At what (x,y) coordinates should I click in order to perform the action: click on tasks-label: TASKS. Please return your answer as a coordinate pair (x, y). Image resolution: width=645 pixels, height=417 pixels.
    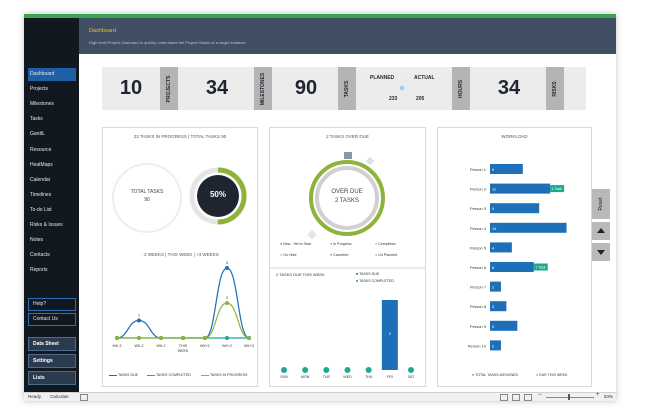
    Looking at the image, I should click on (347, 88).